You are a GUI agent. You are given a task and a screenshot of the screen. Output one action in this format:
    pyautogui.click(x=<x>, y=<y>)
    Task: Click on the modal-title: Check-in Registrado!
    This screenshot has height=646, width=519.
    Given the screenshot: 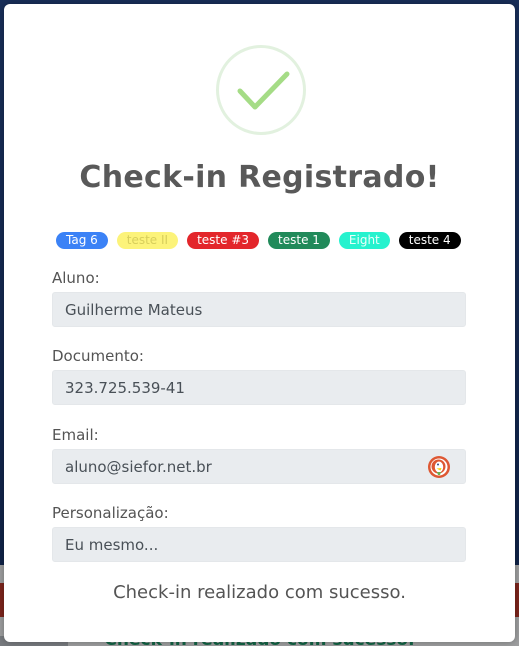 What is the action you would take?
    pyautogui.click(x=259, y=177)
    